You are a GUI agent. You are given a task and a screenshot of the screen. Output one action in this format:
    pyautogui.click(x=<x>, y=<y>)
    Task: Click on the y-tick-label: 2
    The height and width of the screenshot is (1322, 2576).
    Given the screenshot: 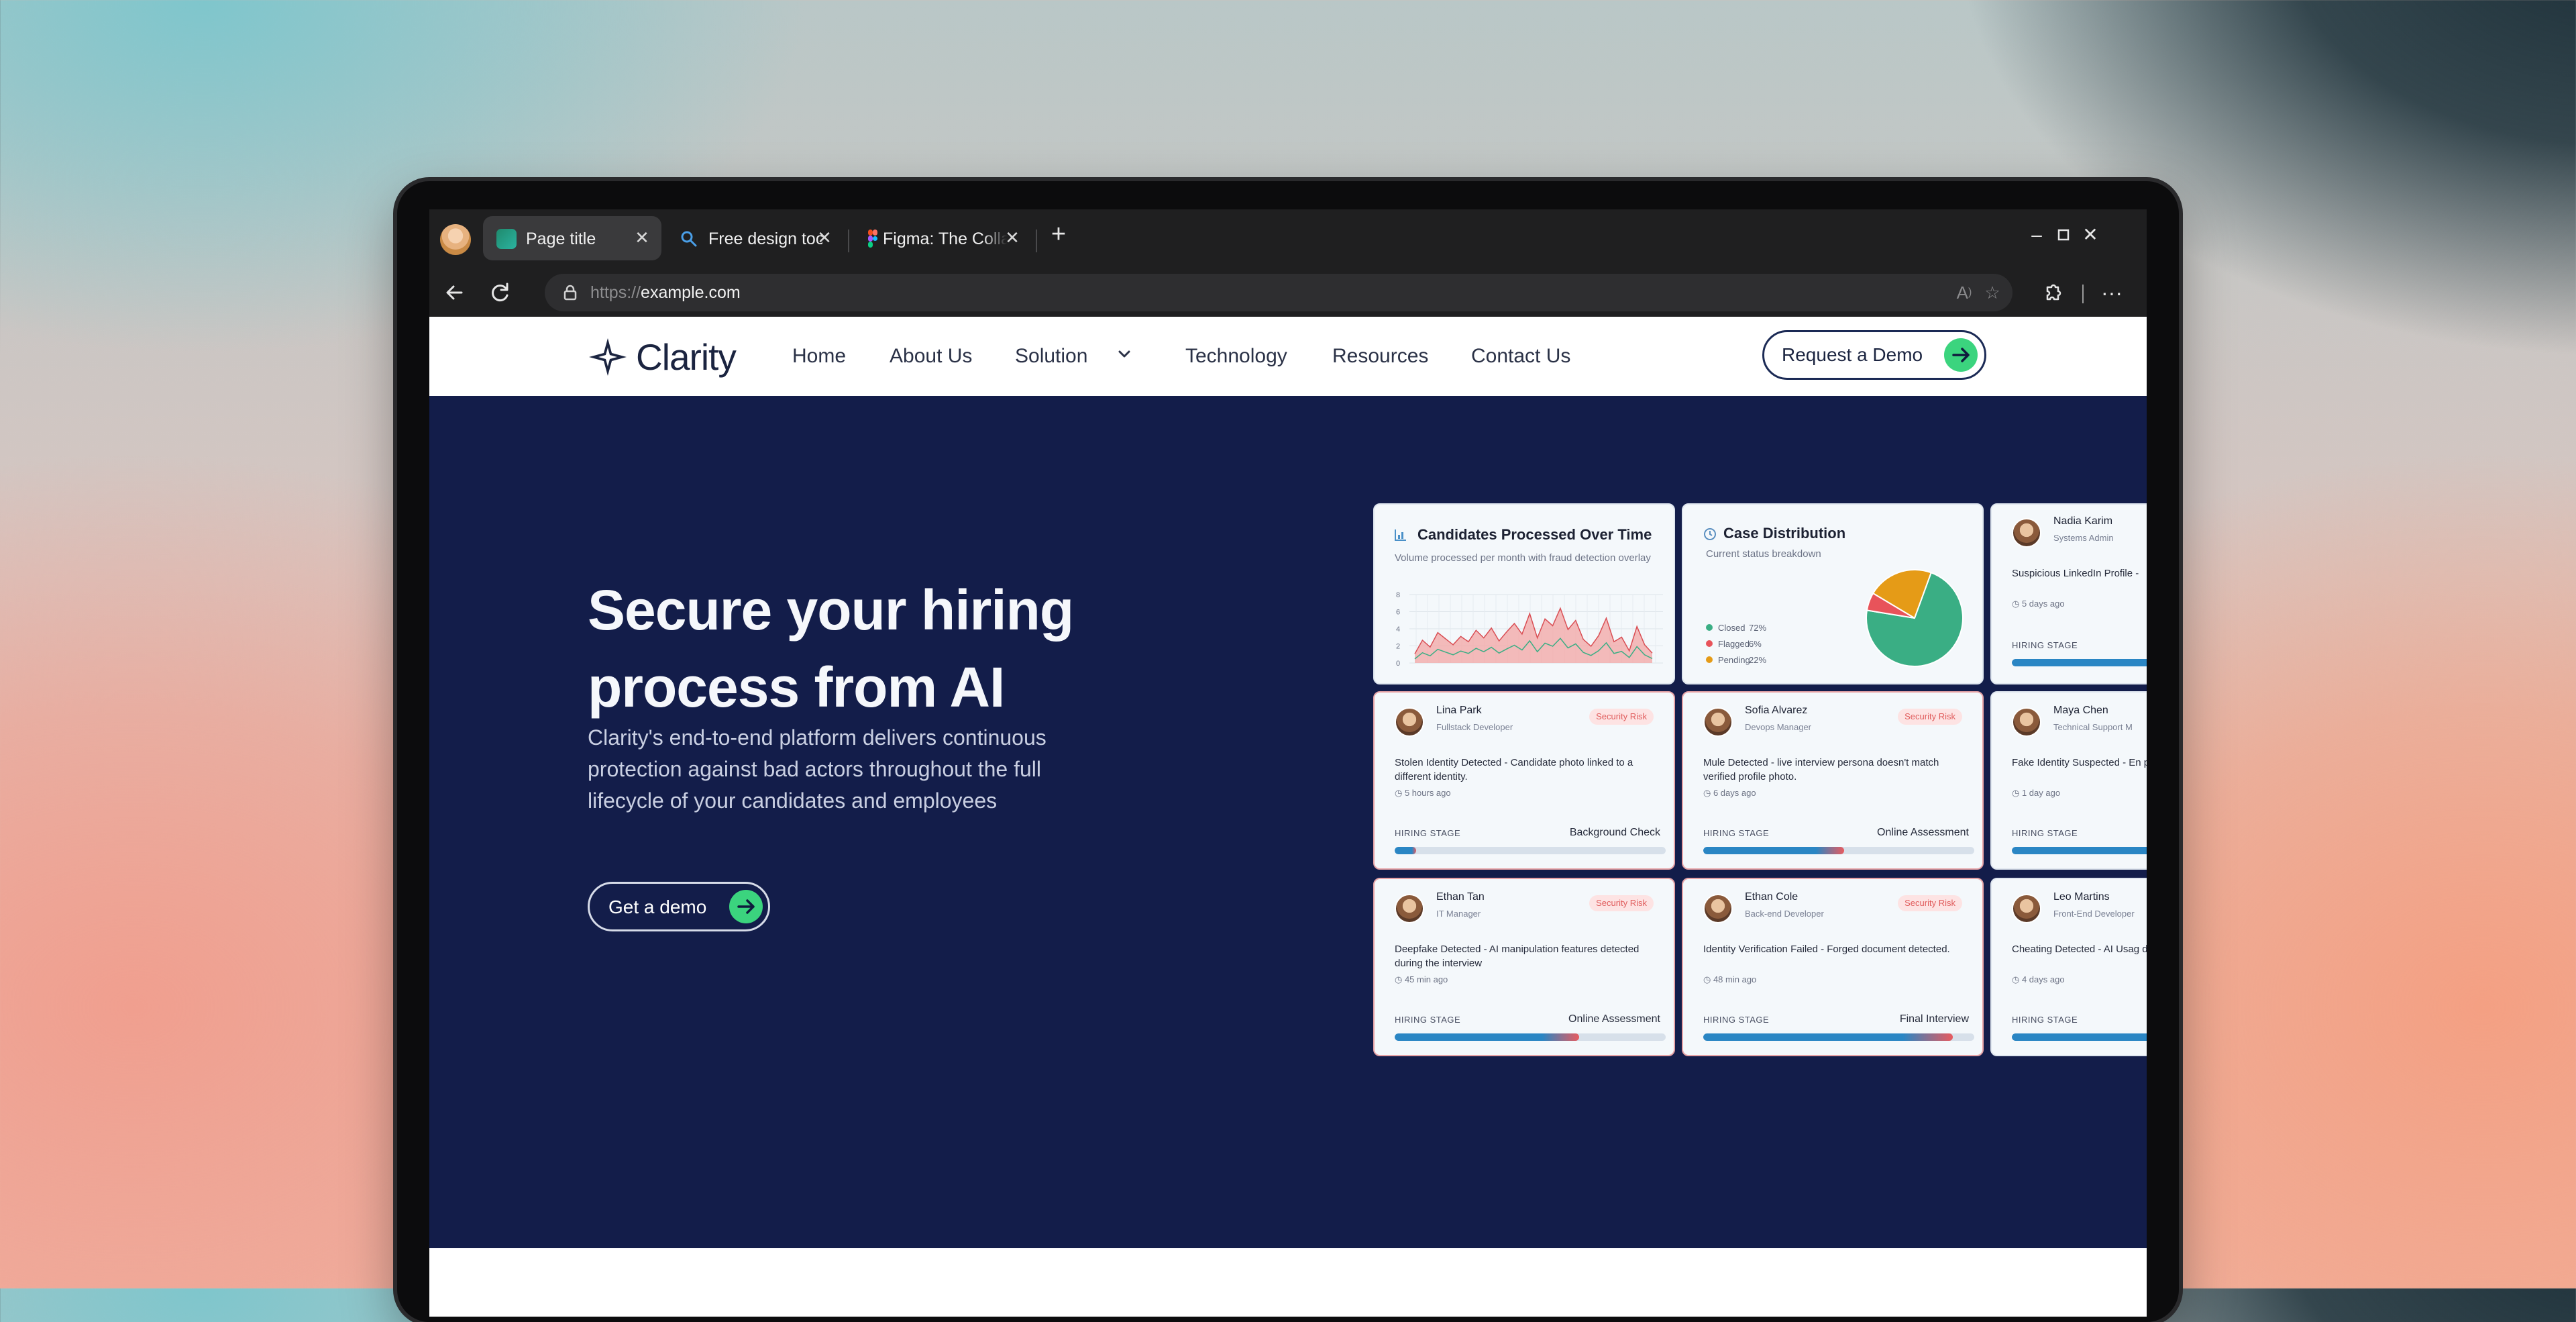 What is the action you would take?
    pyautogui.click(x=1398, y=647)
    